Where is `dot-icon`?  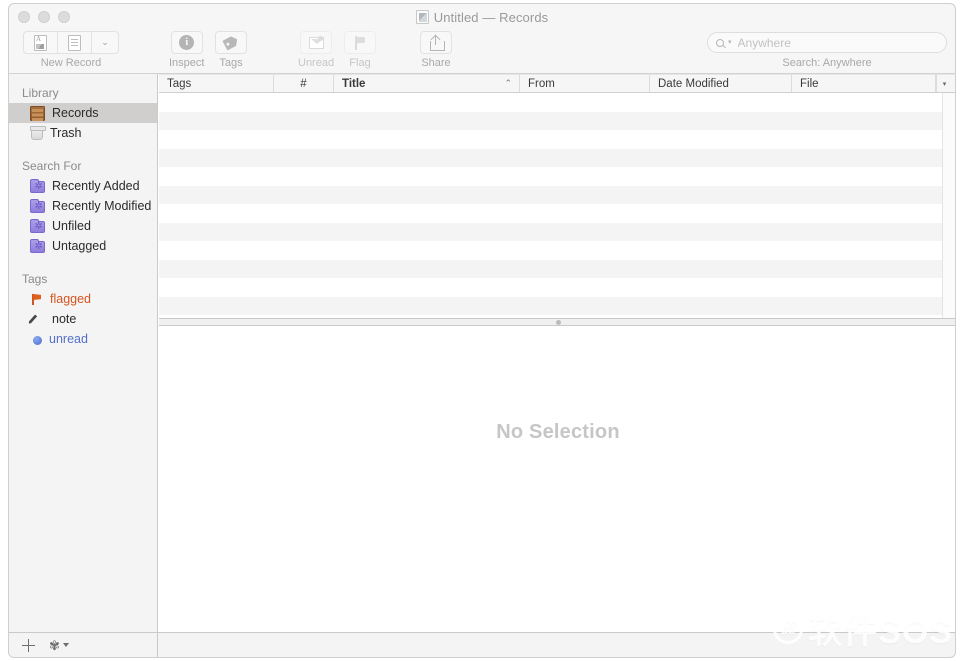
dot-icon is located at coordinates (37, 340).